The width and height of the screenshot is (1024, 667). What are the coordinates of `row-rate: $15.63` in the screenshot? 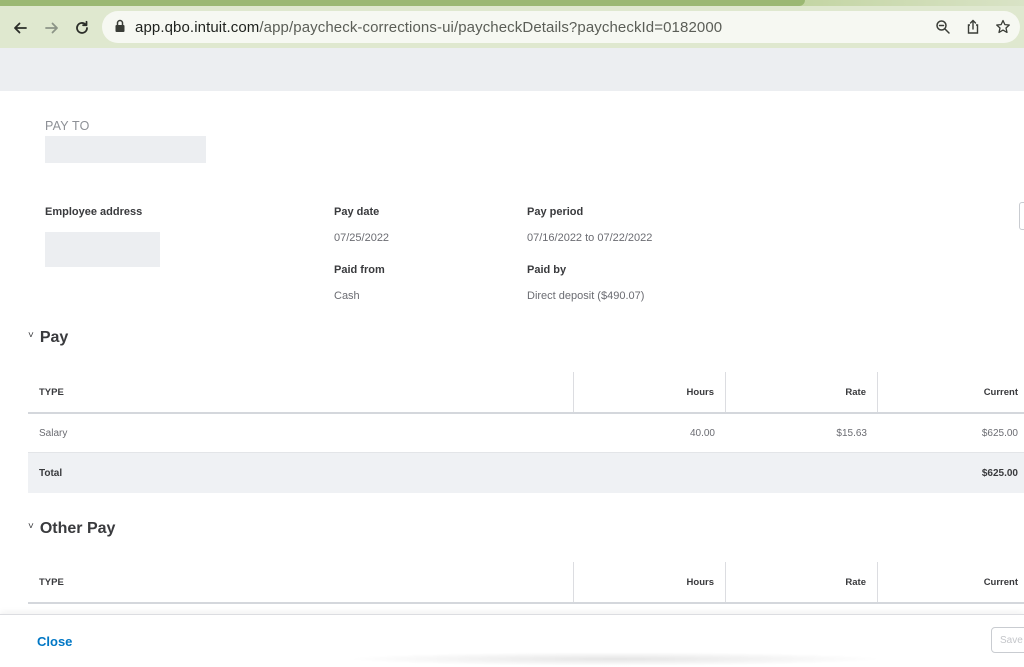 It's located at (851, 433).